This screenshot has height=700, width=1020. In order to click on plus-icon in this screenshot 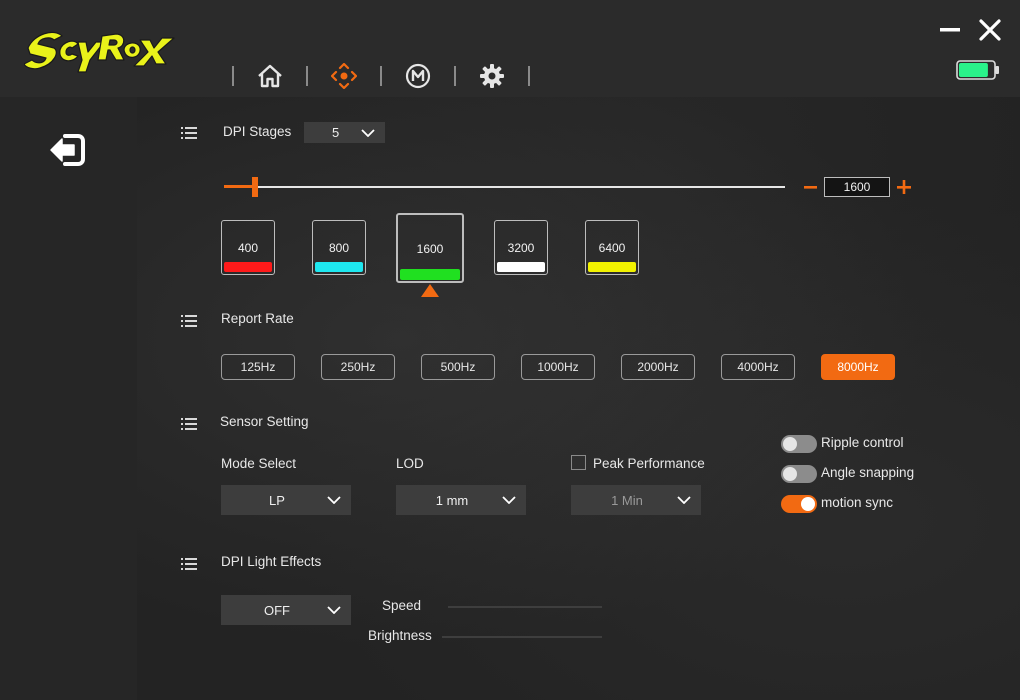, I will do `click(904, 187)`.